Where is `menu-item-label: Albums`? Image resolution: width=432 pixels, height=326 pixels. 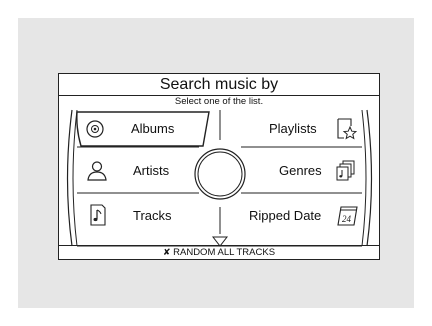
menu-item-label: Albums is located at coordinates (153, 128).